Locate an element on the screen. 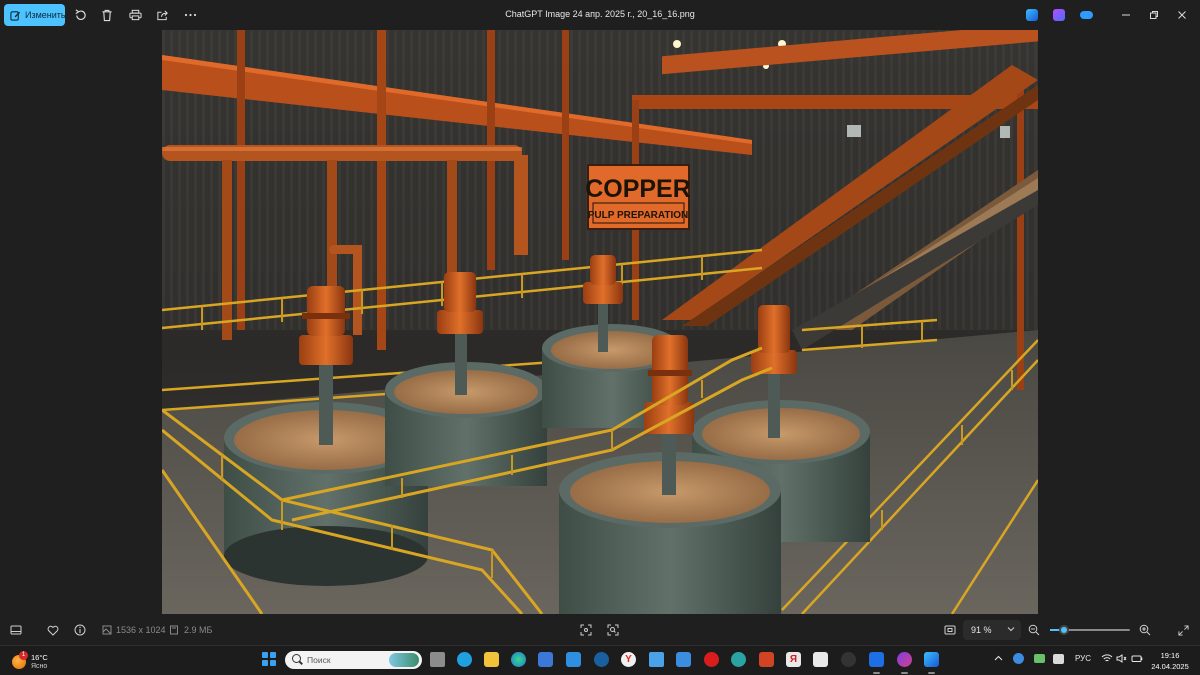  more-icon is located at coordinates (190, 15).